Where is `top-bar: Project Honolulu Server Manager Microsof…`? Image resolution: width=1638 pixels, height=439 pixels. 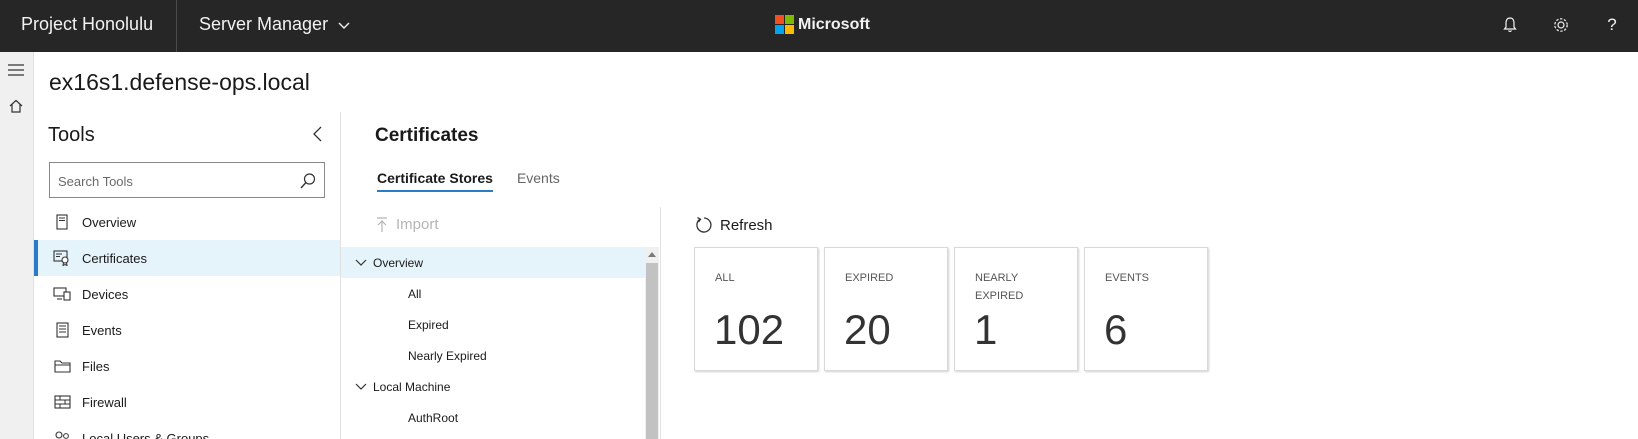
top-bar: Project Honolulu Server Manager Microsof… is located at coordinates (819, 26).